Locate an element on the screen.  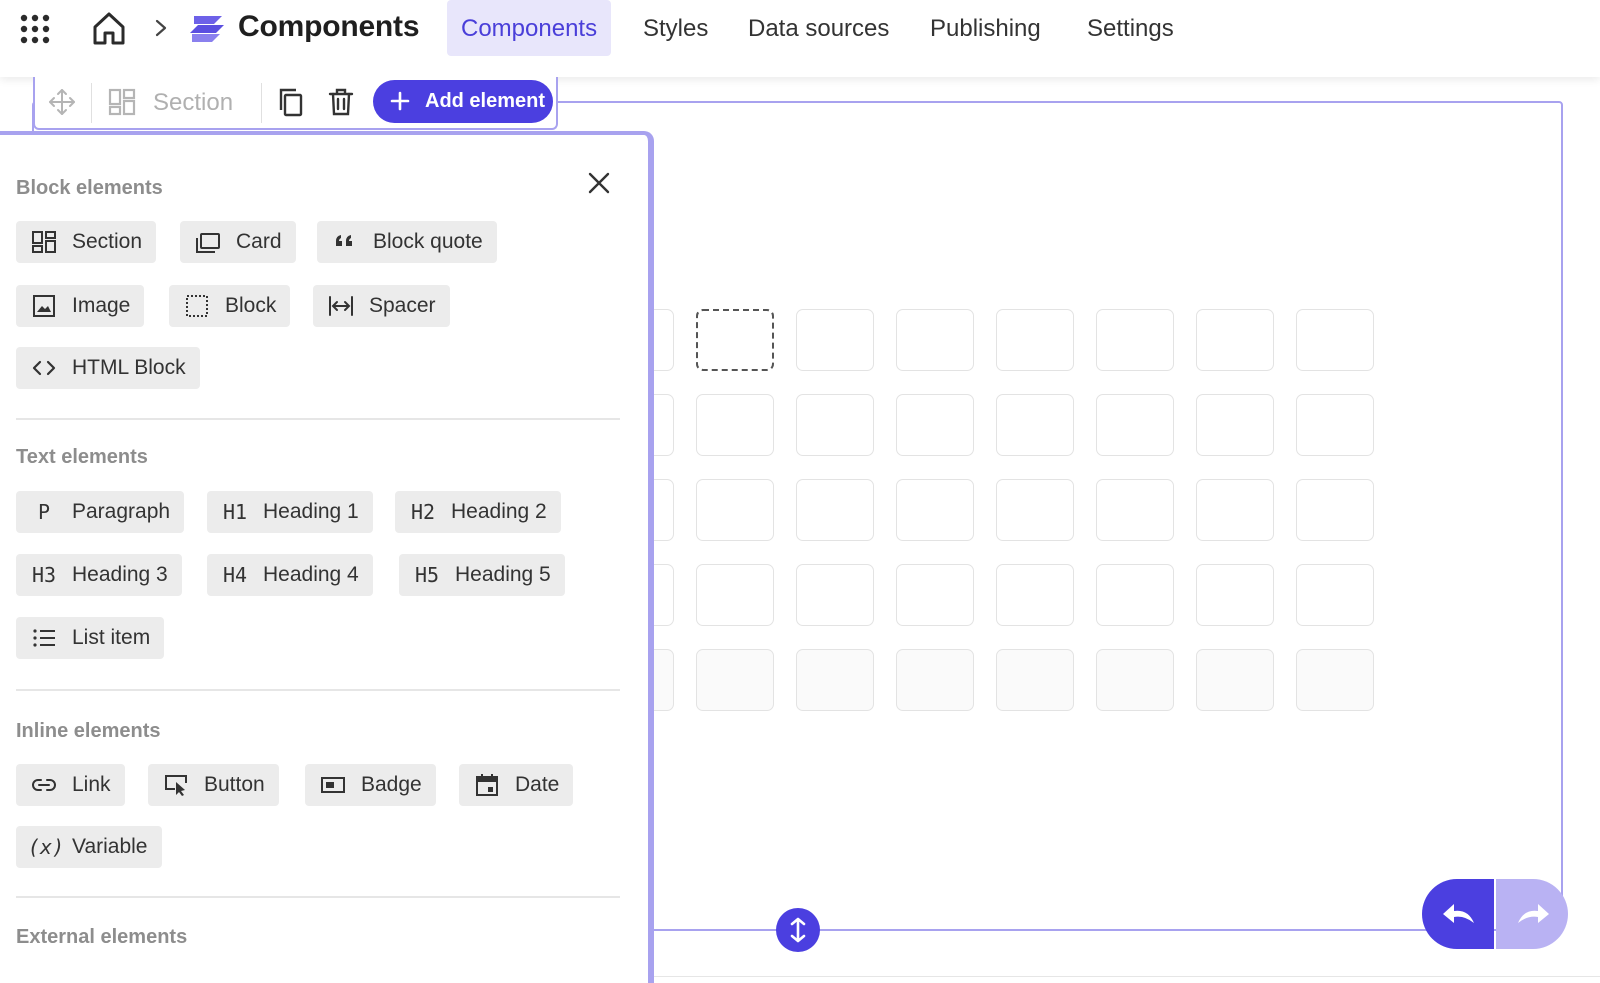
chip-label: Heading 3 is located at coordinates (120, 574).